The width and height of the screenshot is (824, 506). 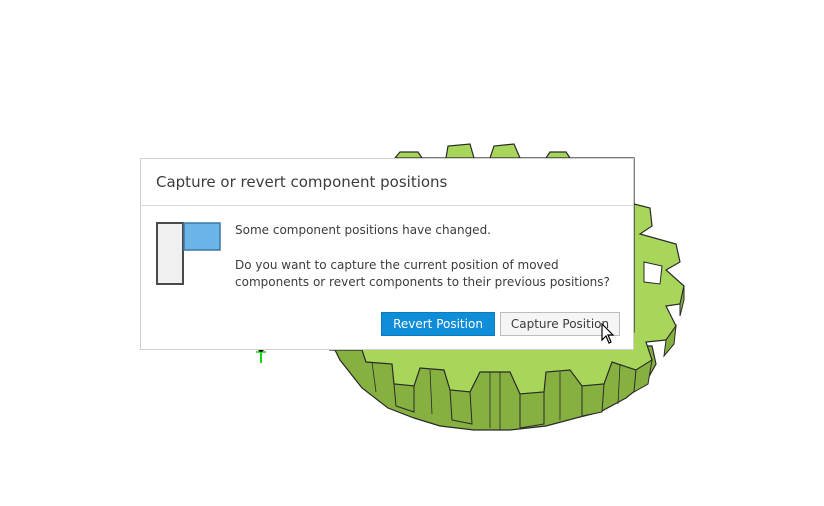 What do you see at coordinates (302, 182) in the screenshot?
I see `dialog-title: Capture or revert component positions` at bounding box center [302, 182].